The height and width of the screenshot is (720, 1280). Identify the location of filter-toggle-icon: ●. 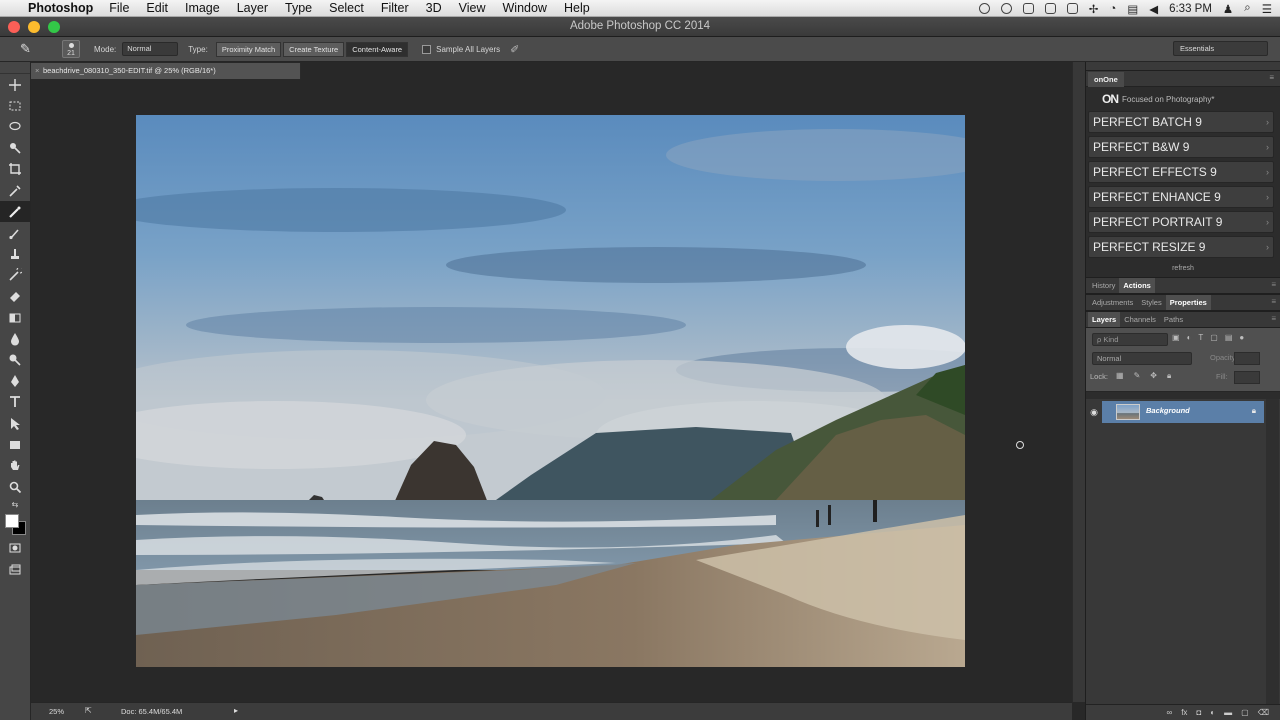
(1241, 337).